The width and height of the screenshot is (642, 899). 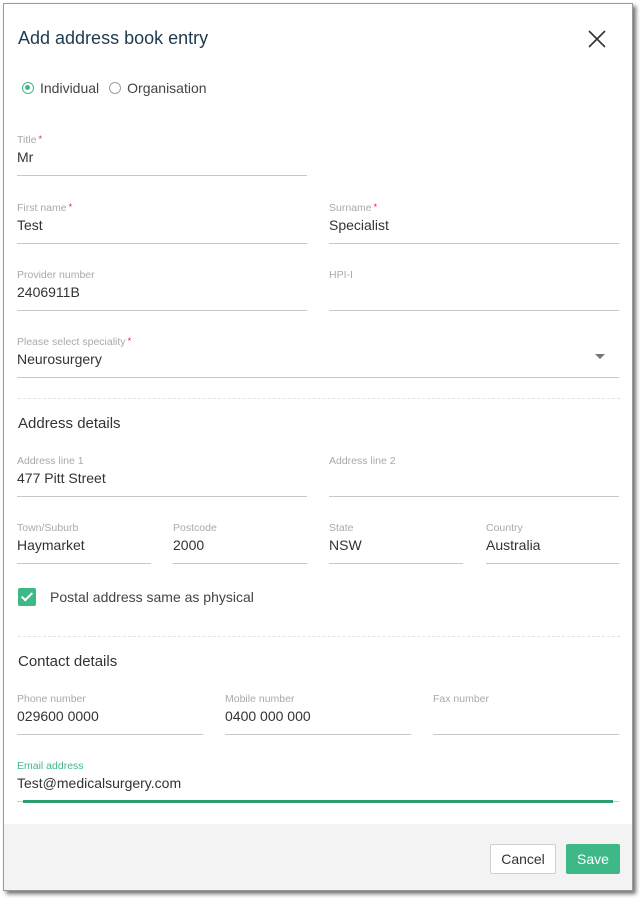 I want to click on provider-number-label: Provider number, so click(x=56, y=275).